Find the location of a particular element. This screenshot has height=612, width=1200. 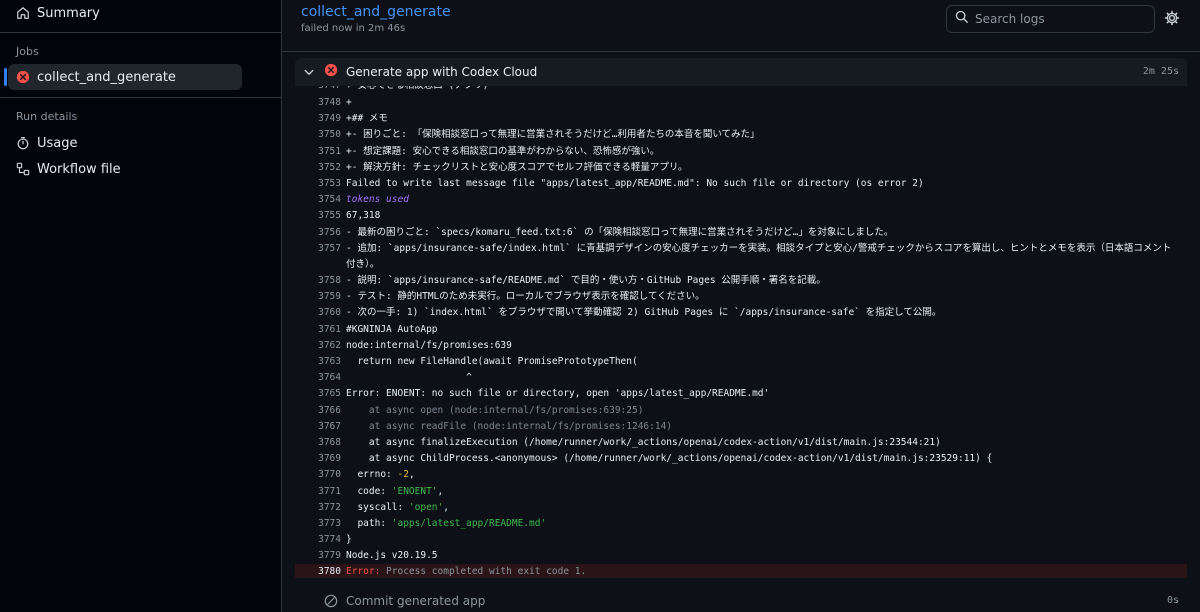

log-line: 3748 + is located at coordinates (335, 102).